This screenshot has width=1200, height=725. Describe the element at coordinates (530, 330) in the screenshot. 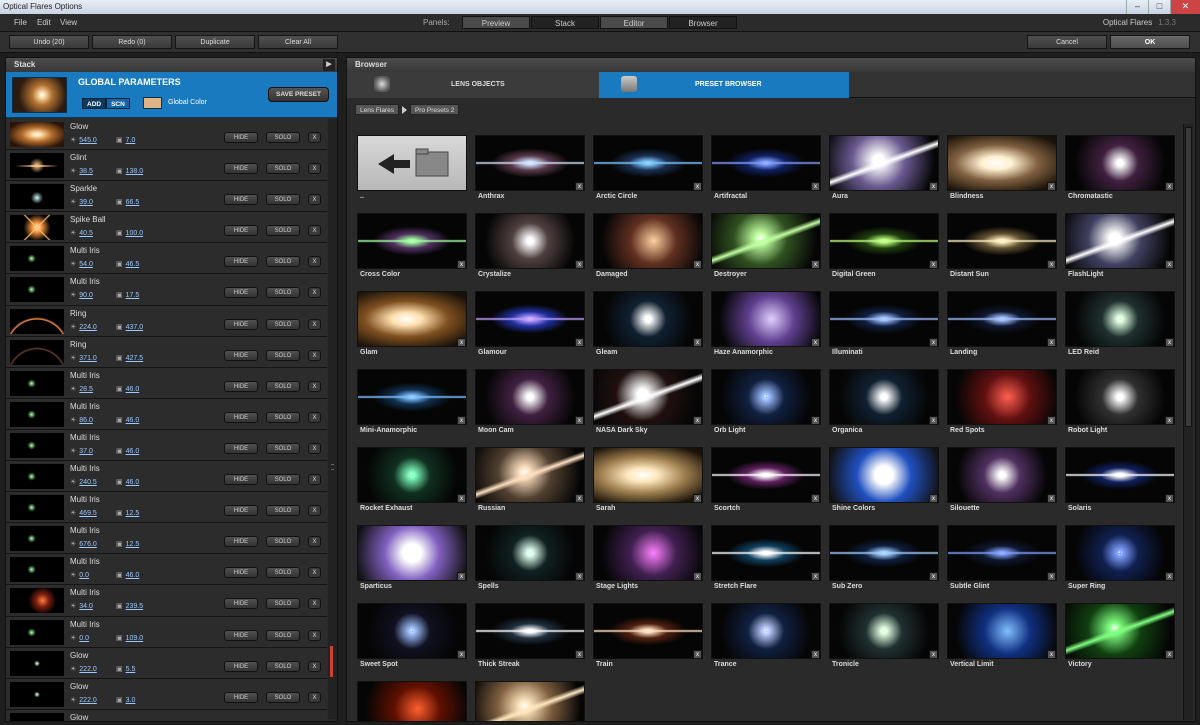

I see `preset-tile: x Glamour` at that location.